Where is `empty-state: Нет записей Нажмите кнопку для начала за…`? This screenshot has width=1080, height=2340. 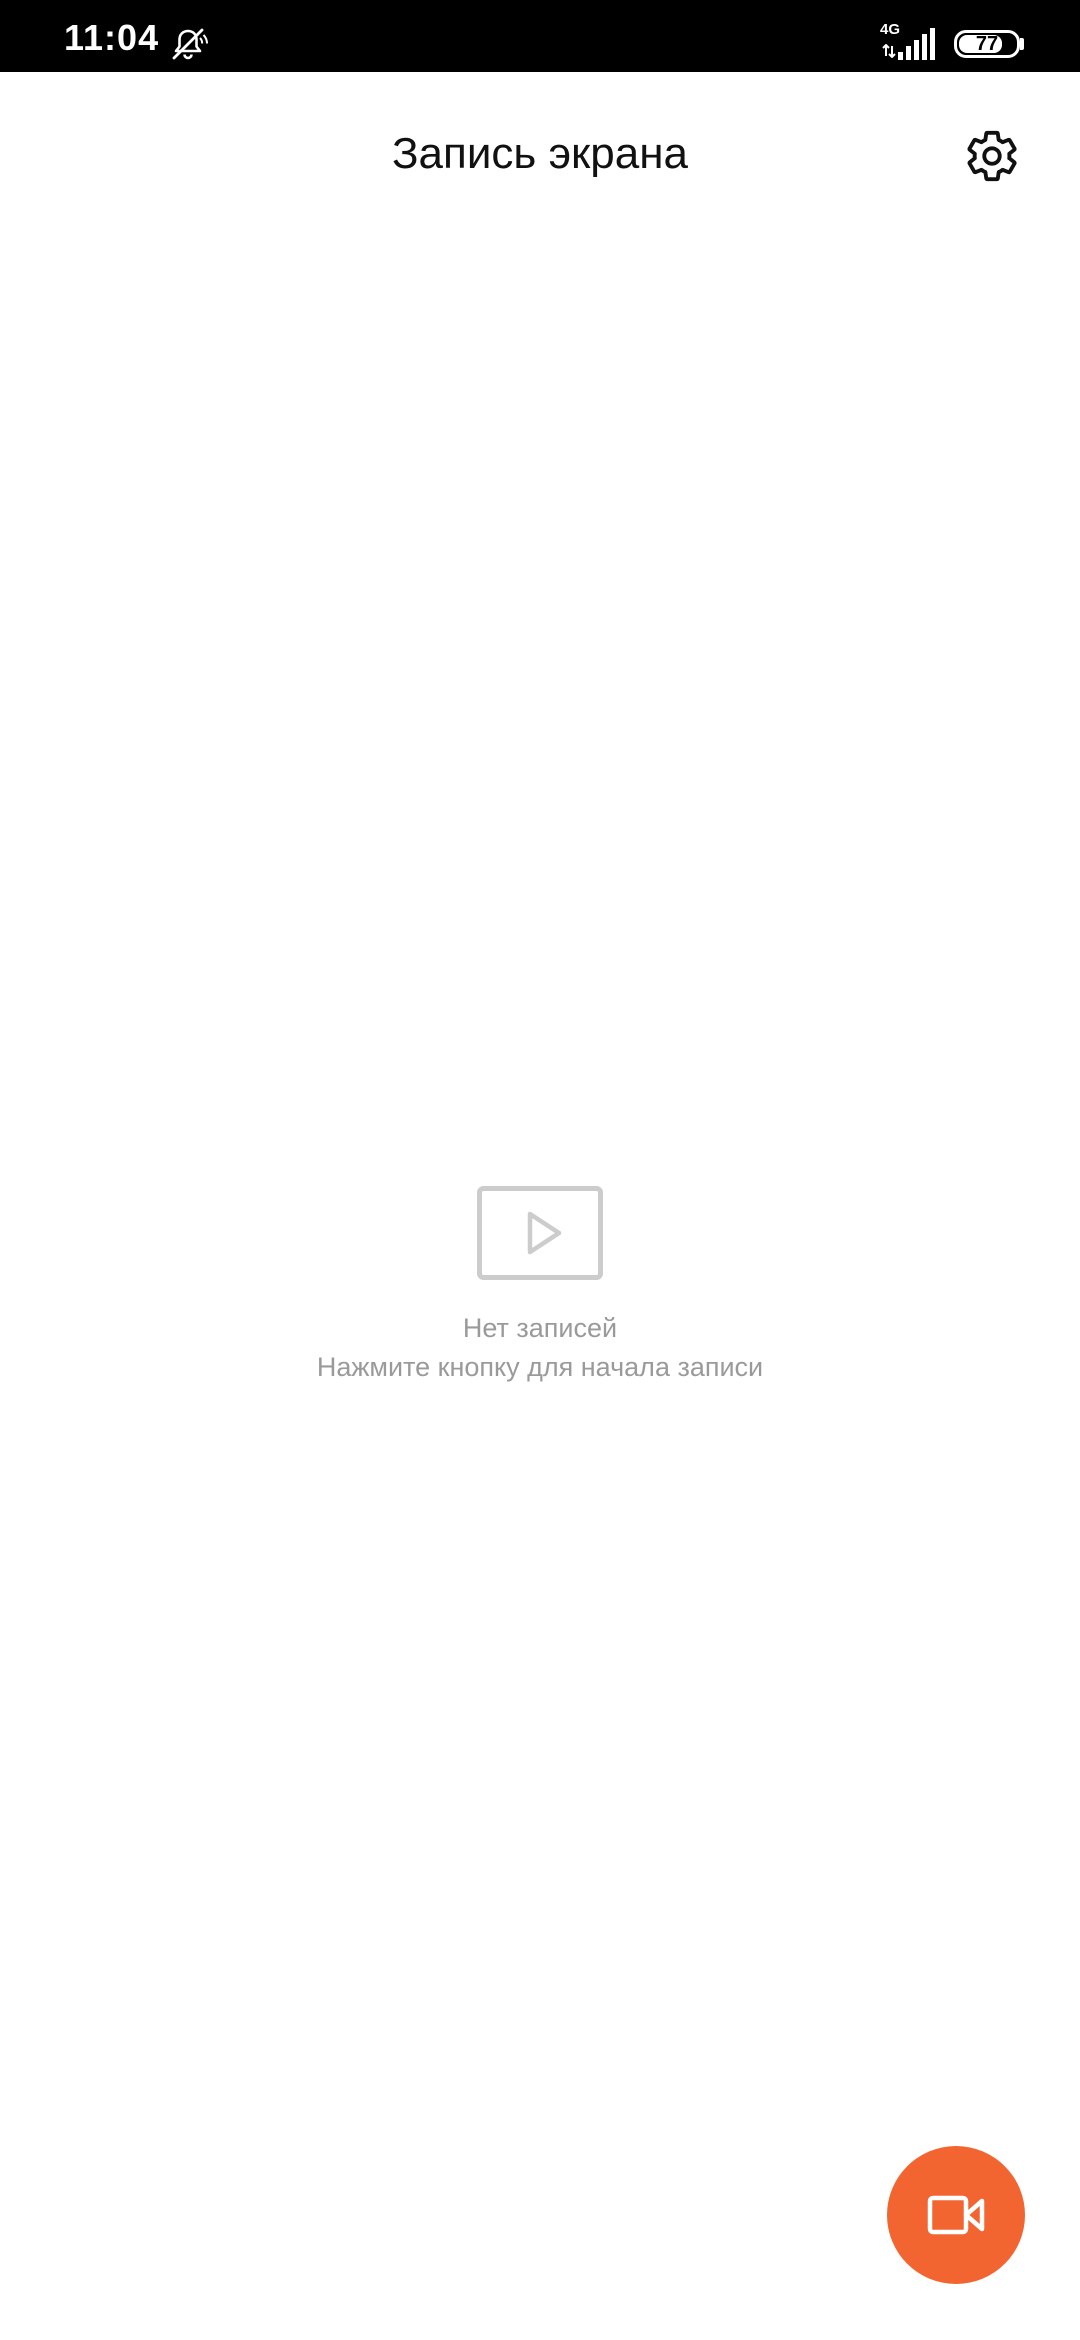
empty-state: Нет записей Нажмите кнопку для начала за… is located at coordinates (540, 1286).